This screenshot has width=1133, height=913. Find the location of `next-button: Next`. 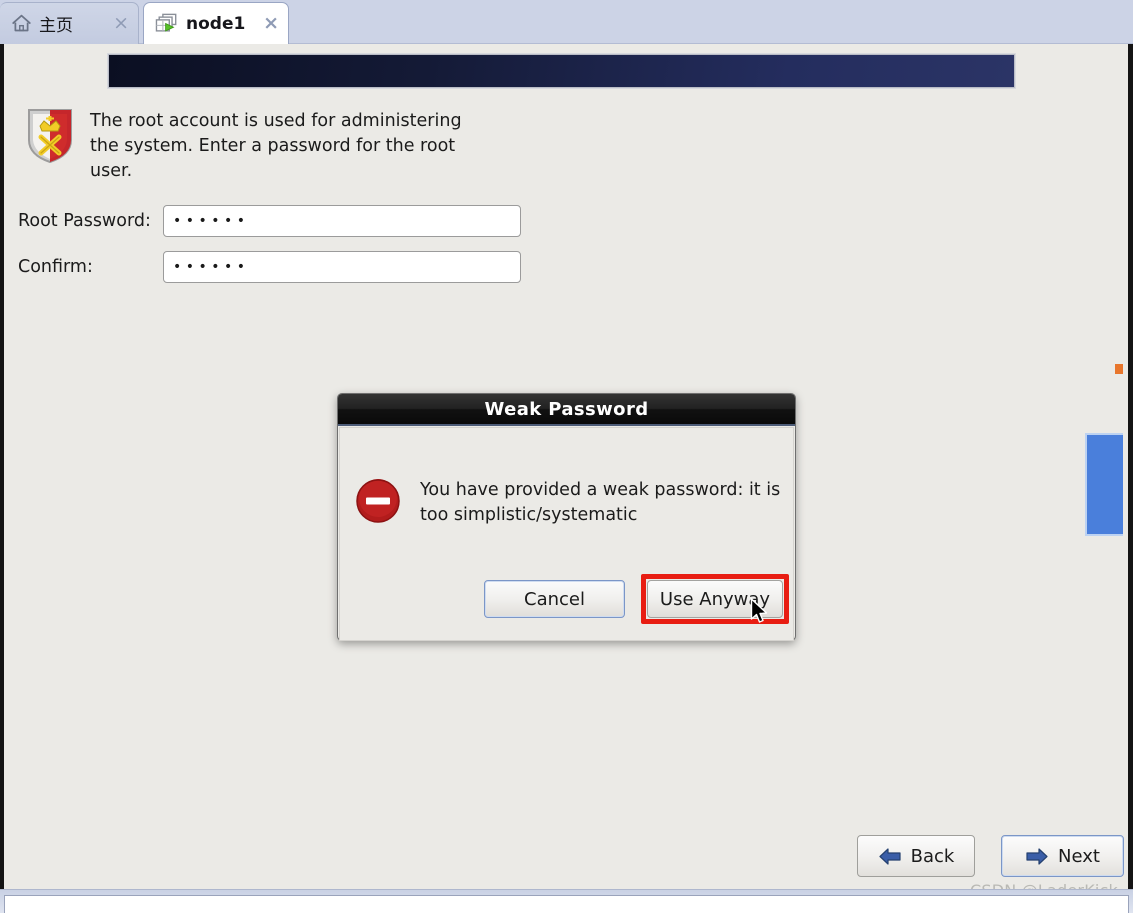

next-button: Next is located at coordinates (1062, 856).